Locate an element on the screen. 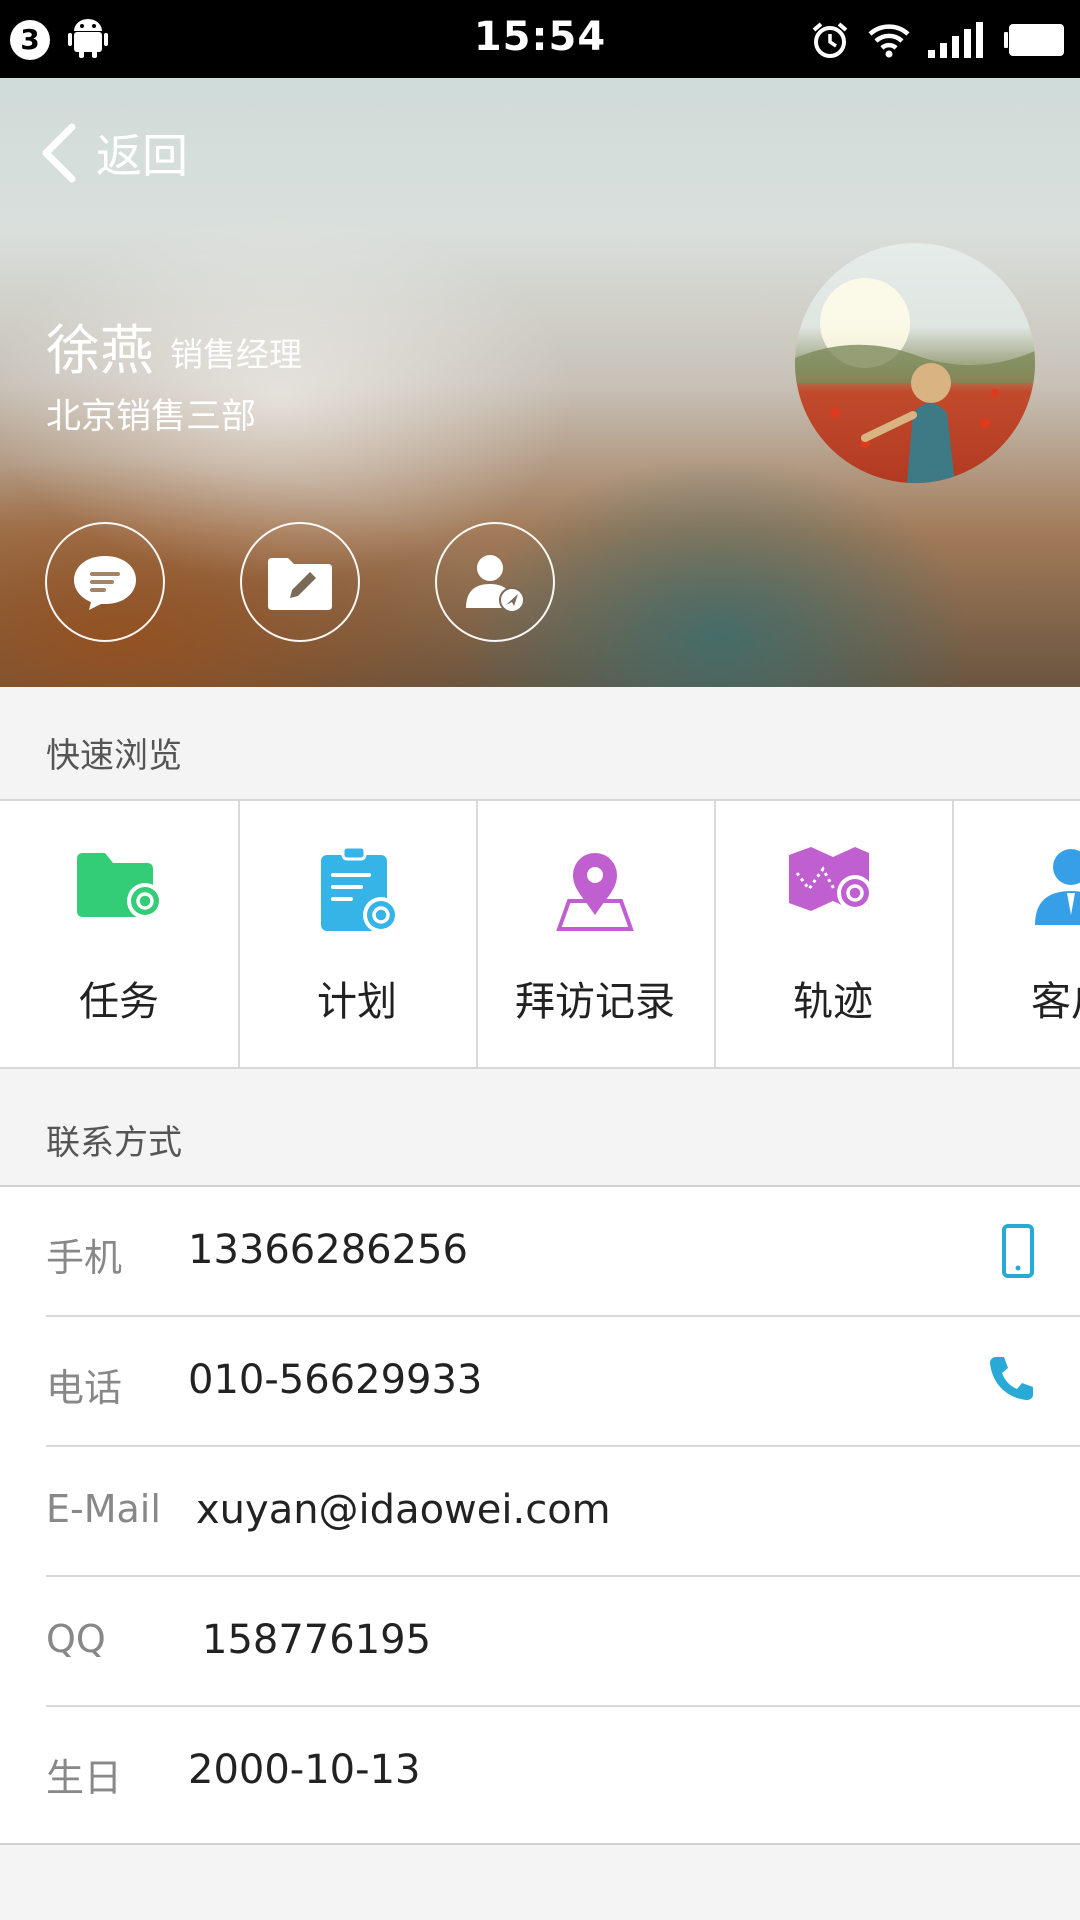 This screenshot has width=1080, height=1920. quick-item-label: 拜访记录 is located at coordinates (595, 1002).